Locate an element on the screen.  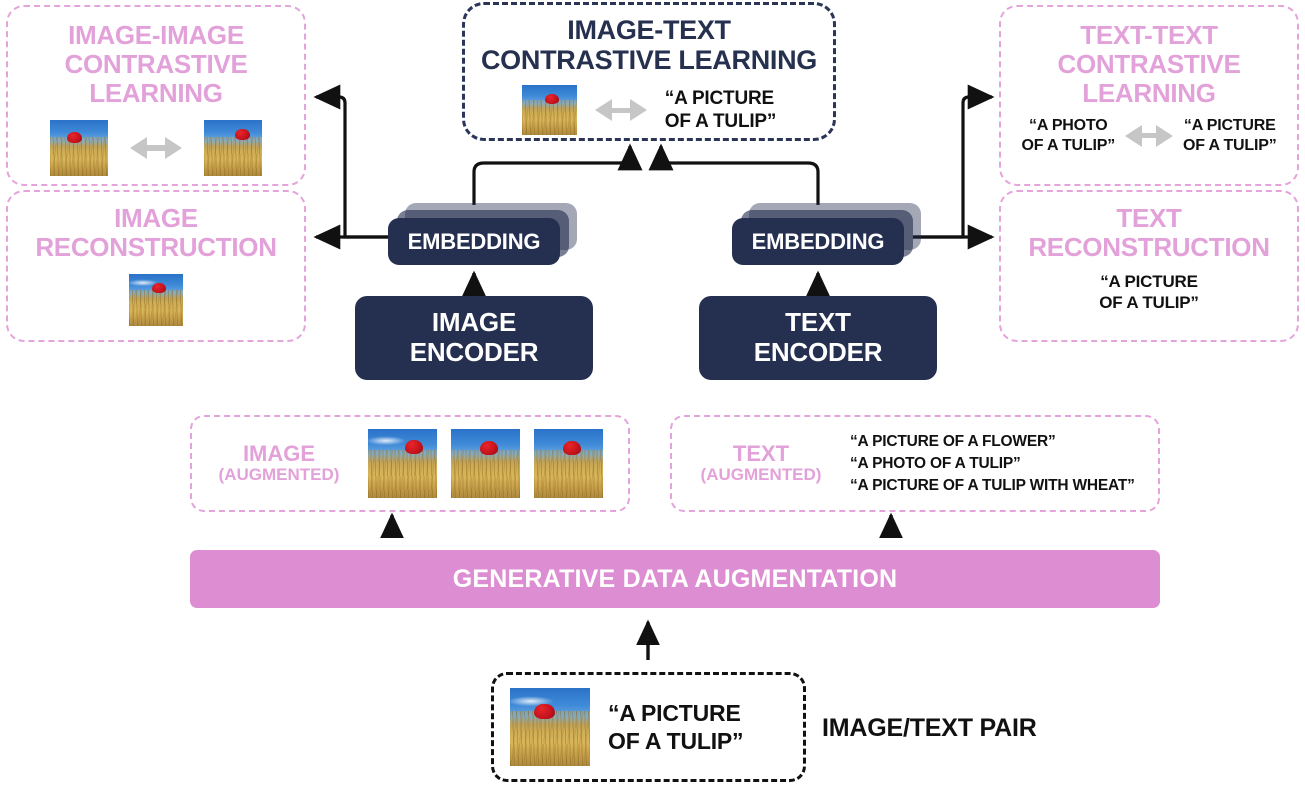
pair-caption: “A PICTURE OF A TULIP” is located at coordinates (676, 727).